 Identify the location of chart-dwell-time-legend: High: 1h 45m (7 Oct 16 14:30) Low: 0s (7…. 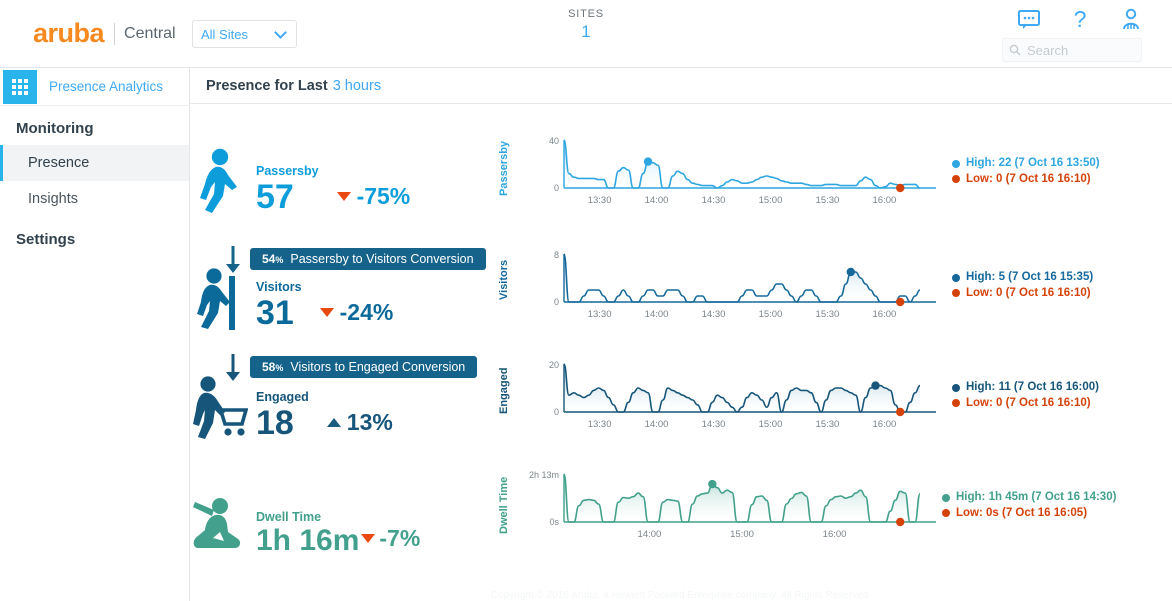
(1029, 492).